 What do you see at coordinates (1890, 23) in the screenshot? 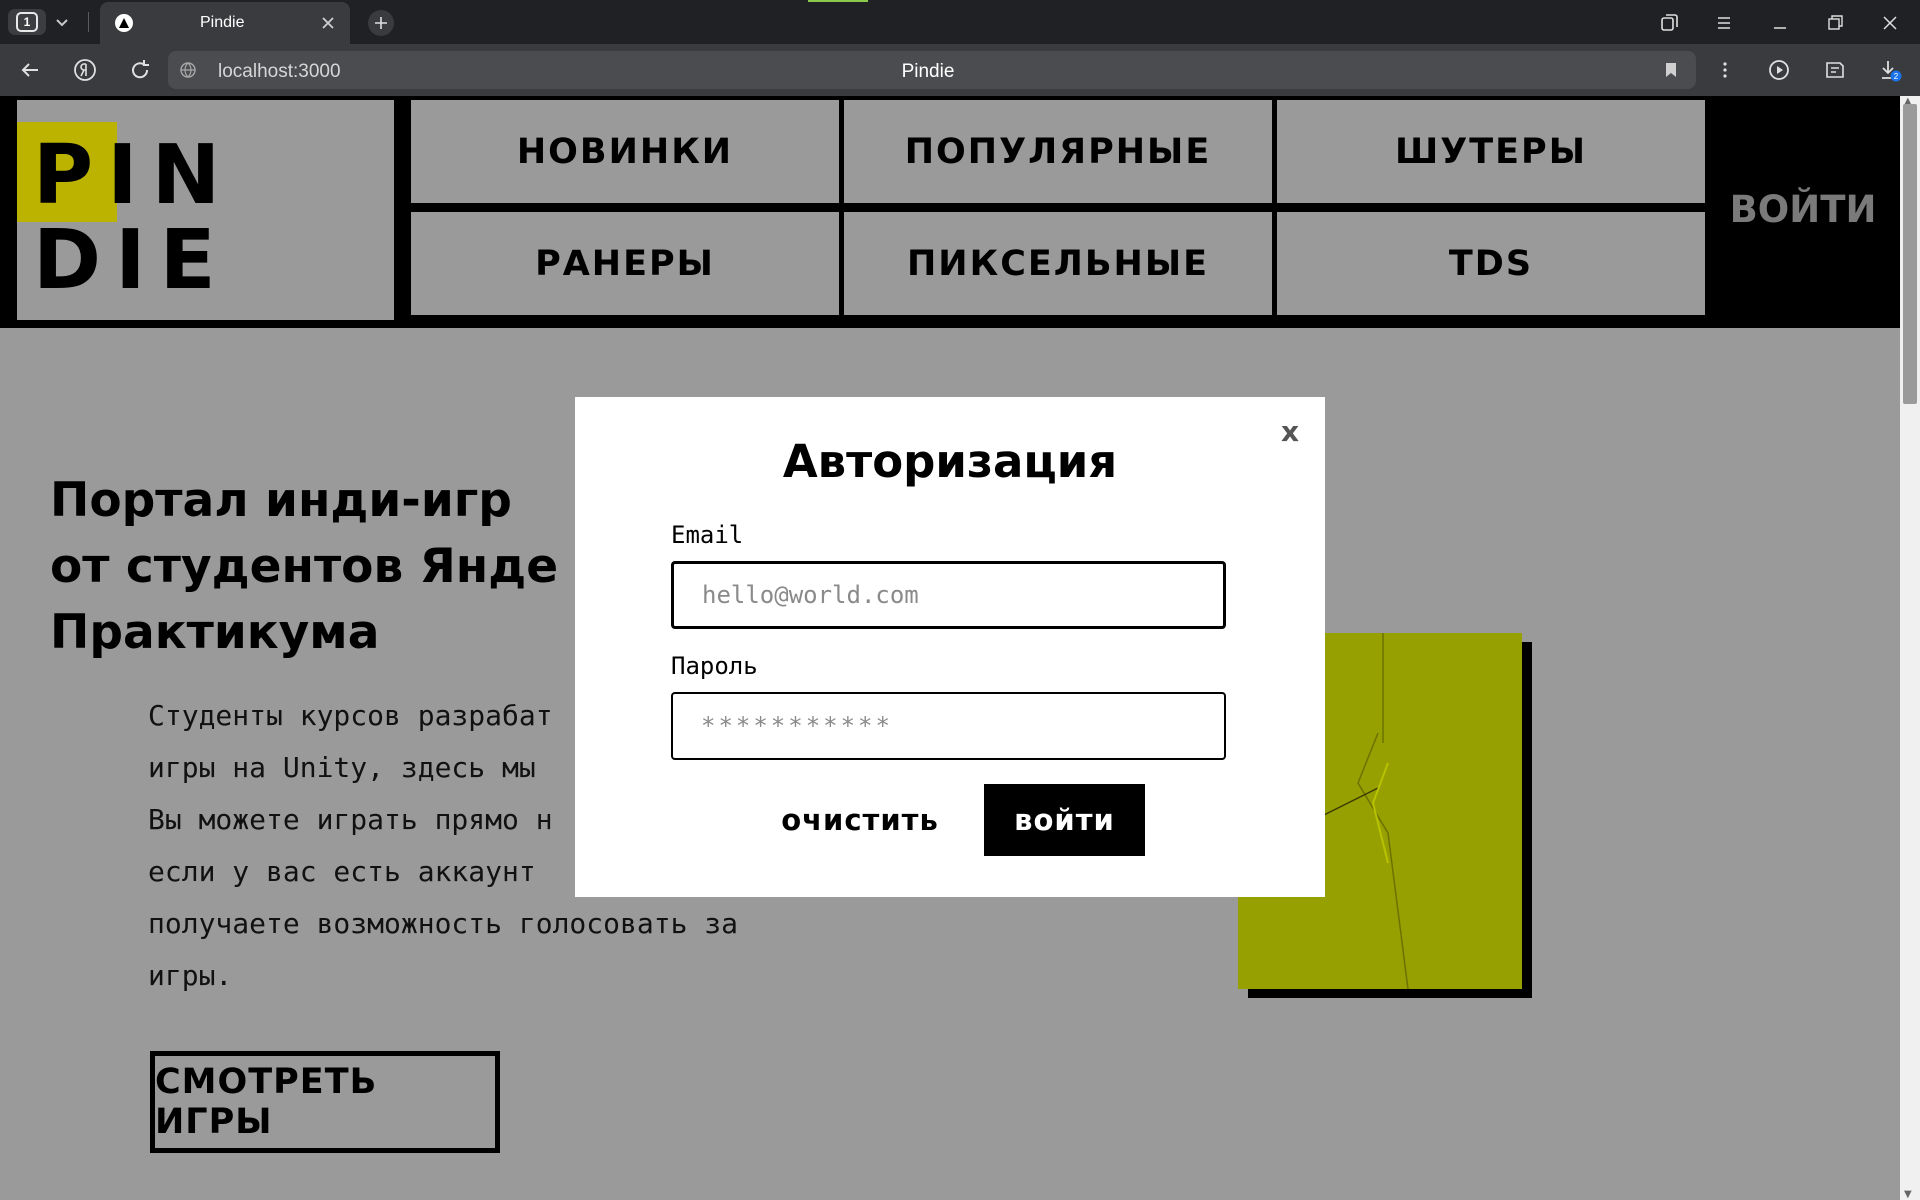
I see `close-window-icon` at bounding box center [1890, 23].